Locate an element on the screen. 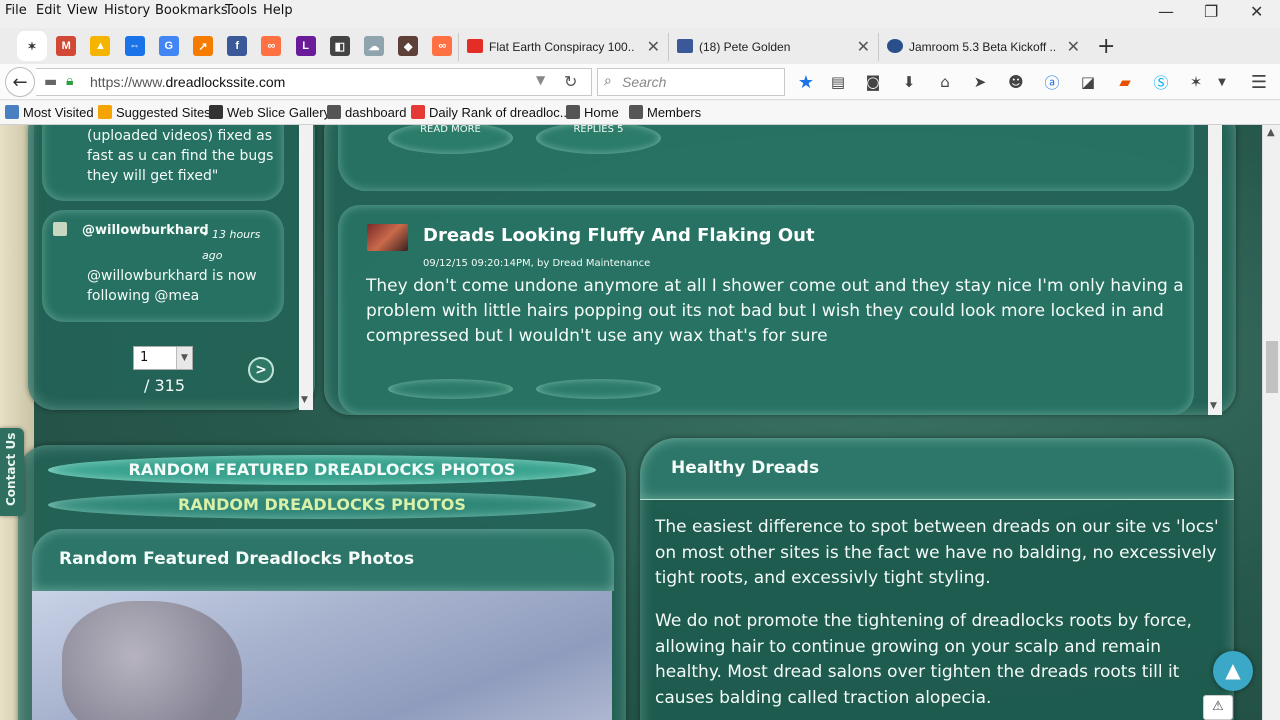 The height and width of the screenshot is (720, 1280). posts-scrollbar: ▼ is located at coordinates (1215, 270).